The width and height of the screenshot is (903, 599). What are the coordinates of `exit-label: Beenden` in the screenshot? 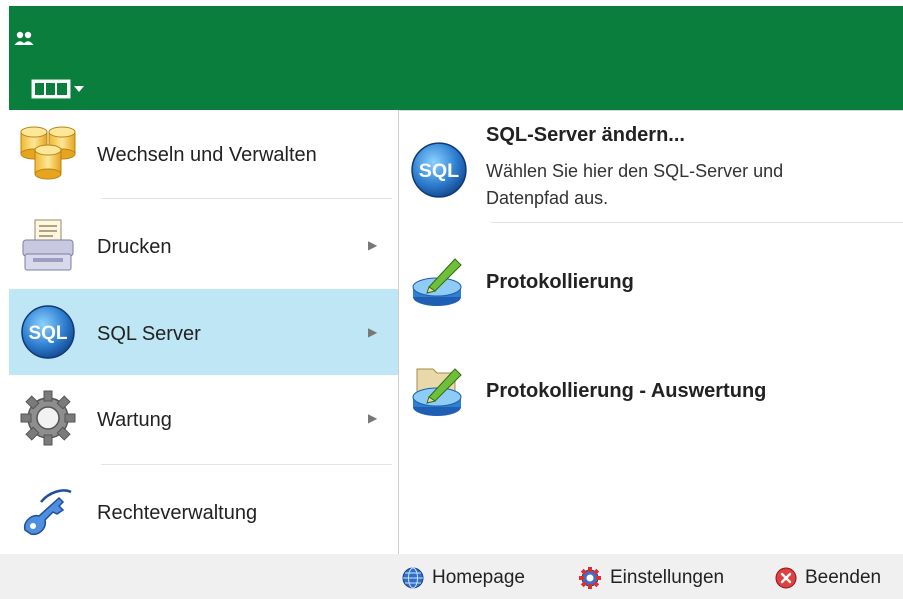 It's located at (843, 577).